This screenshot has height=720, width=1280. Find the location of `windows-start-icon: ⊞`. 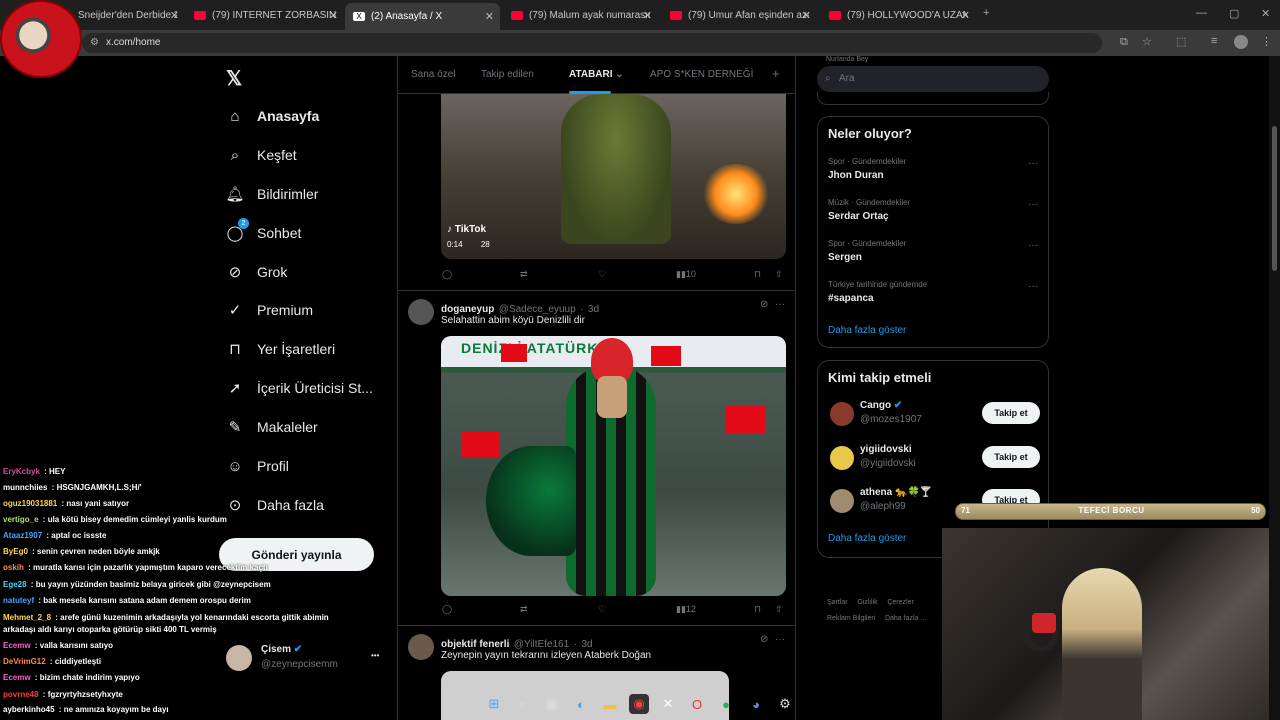

windows-start-icon: ⊞ is located at coordinates (494, 704).